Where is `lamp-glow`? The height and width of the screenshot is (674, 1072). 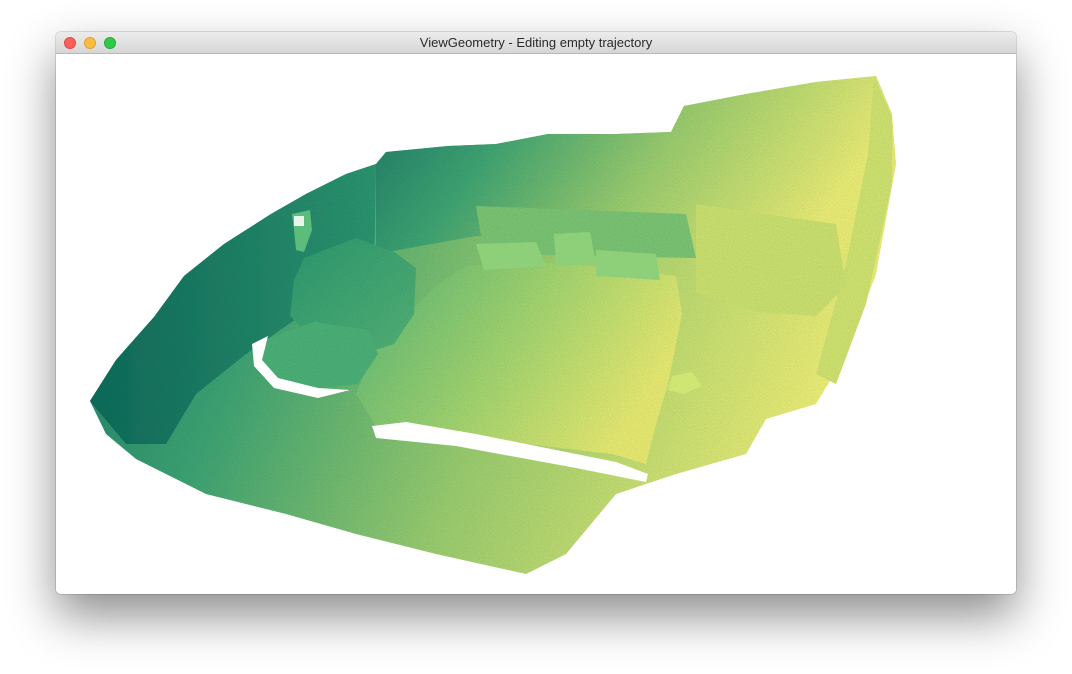
lamp-glow is located at coordinates (299, 221).